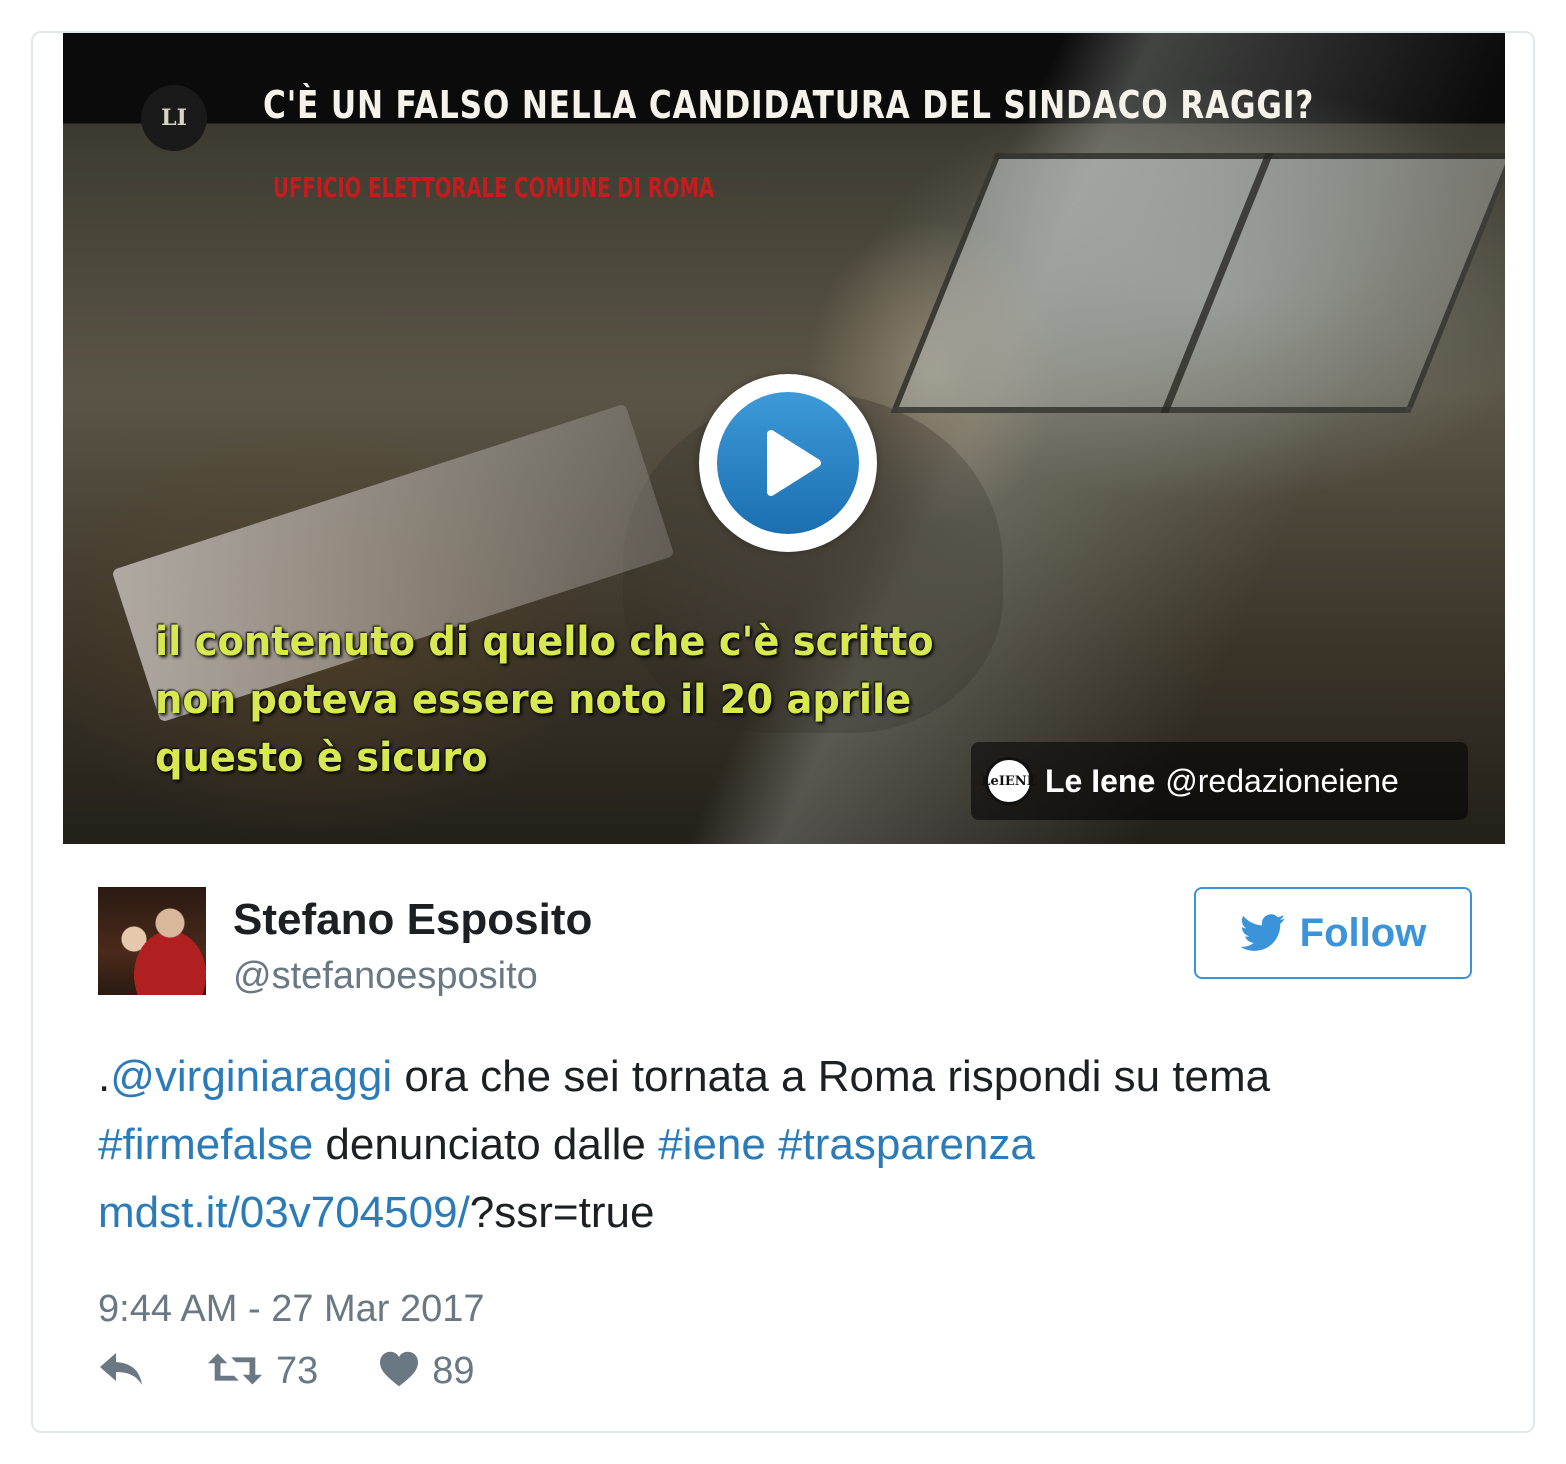  I want to click on like-button: 89, so click(426, 1371).